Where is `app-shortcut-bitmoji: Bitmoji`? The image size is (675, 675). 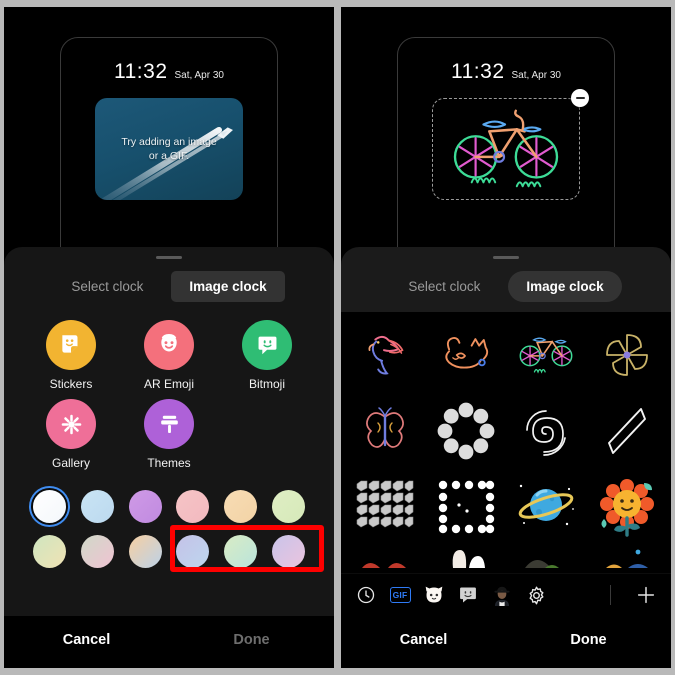 app-shortcut-bitmoji: Bitmoji is located at coordinates (267, 355).